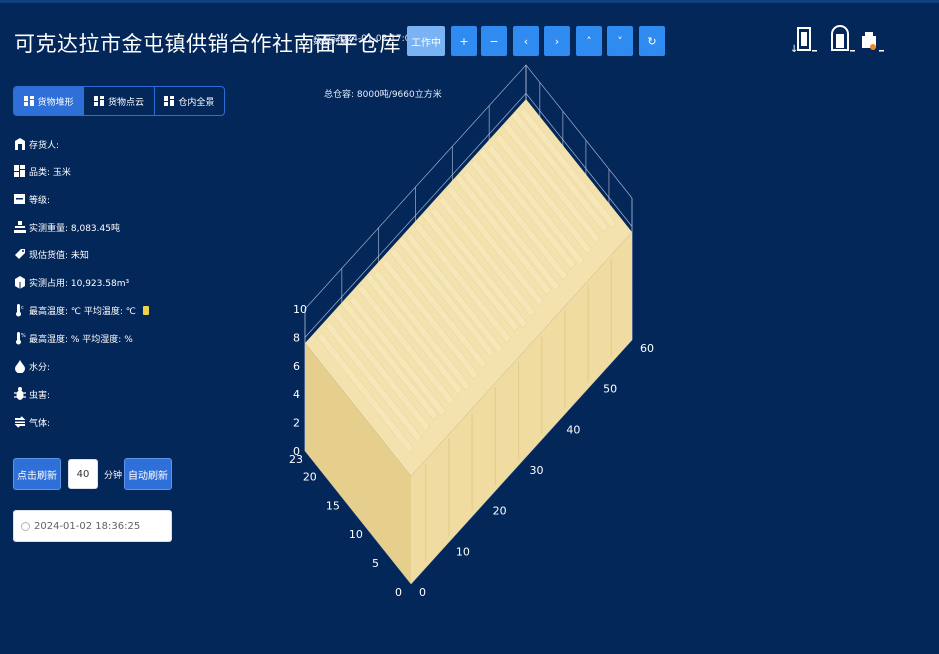  Describe the element at coordinates (310, 476) in the screenshot. I see `x-tick-label: 20` at that location.